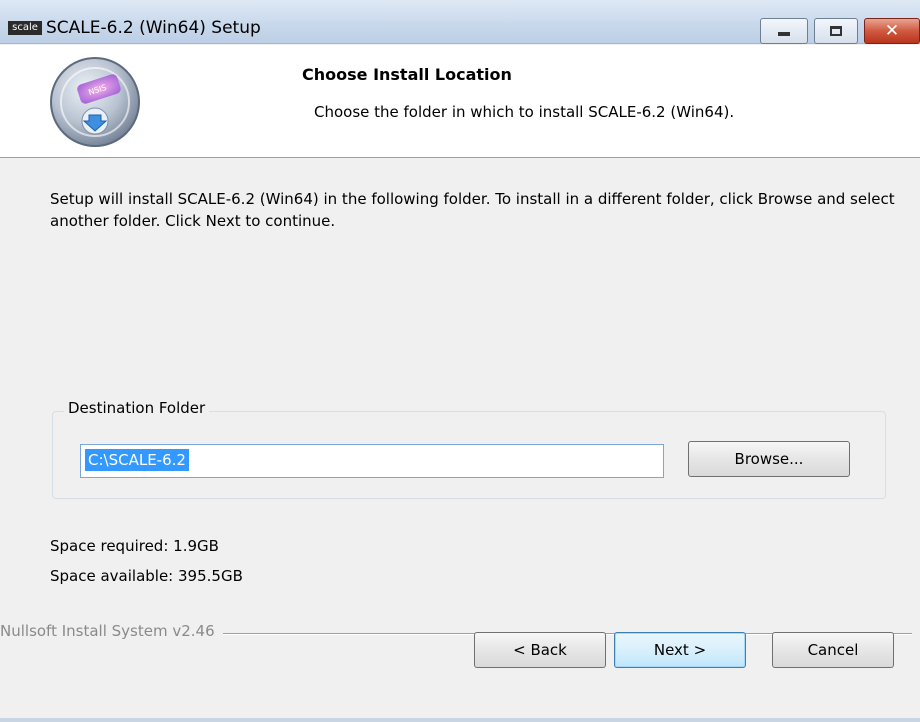 This screenshot has width=920, height=722. Describe the element at coordinates (833, 650) in the screenshot. I see `cancel-button: Cancel` at that location.